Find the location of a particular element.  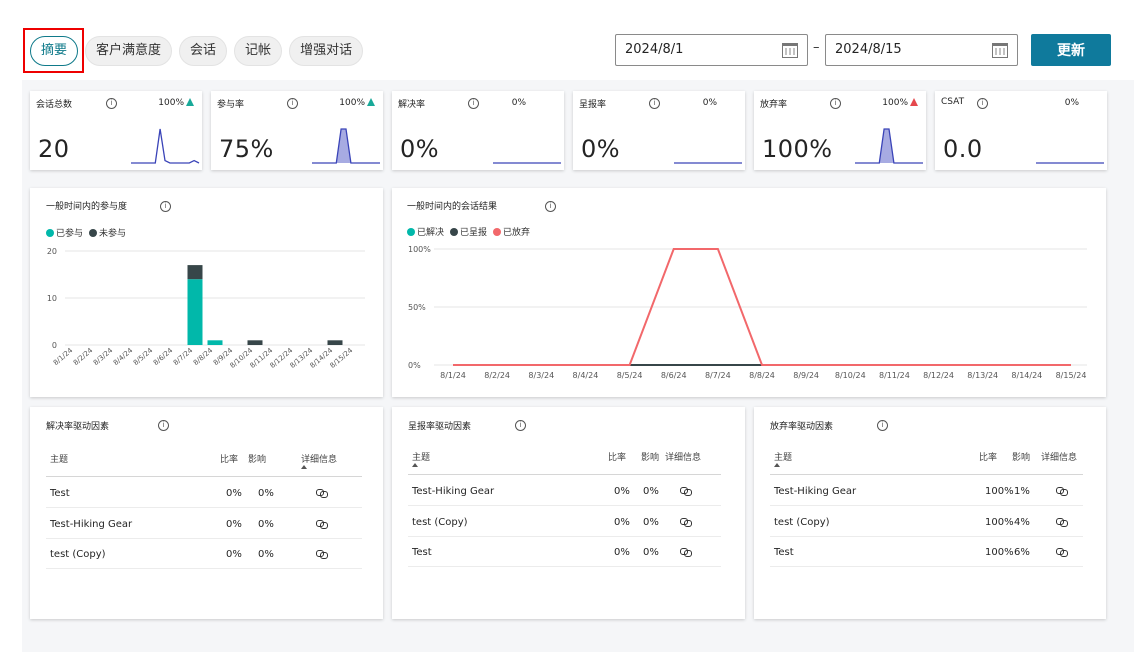

end-date-field: 2024/8/15 is located at coordinates (921, 50).